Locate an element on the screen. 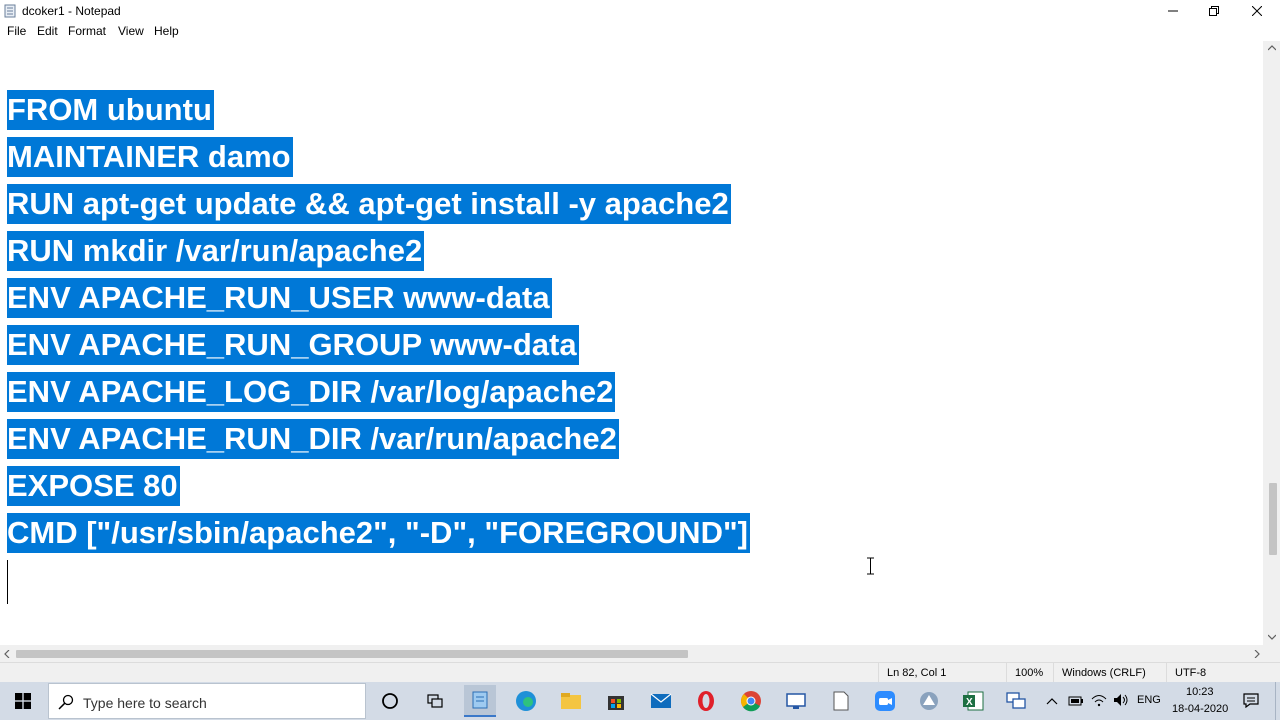  menu-help: Help is located at coordinates (166, 31).